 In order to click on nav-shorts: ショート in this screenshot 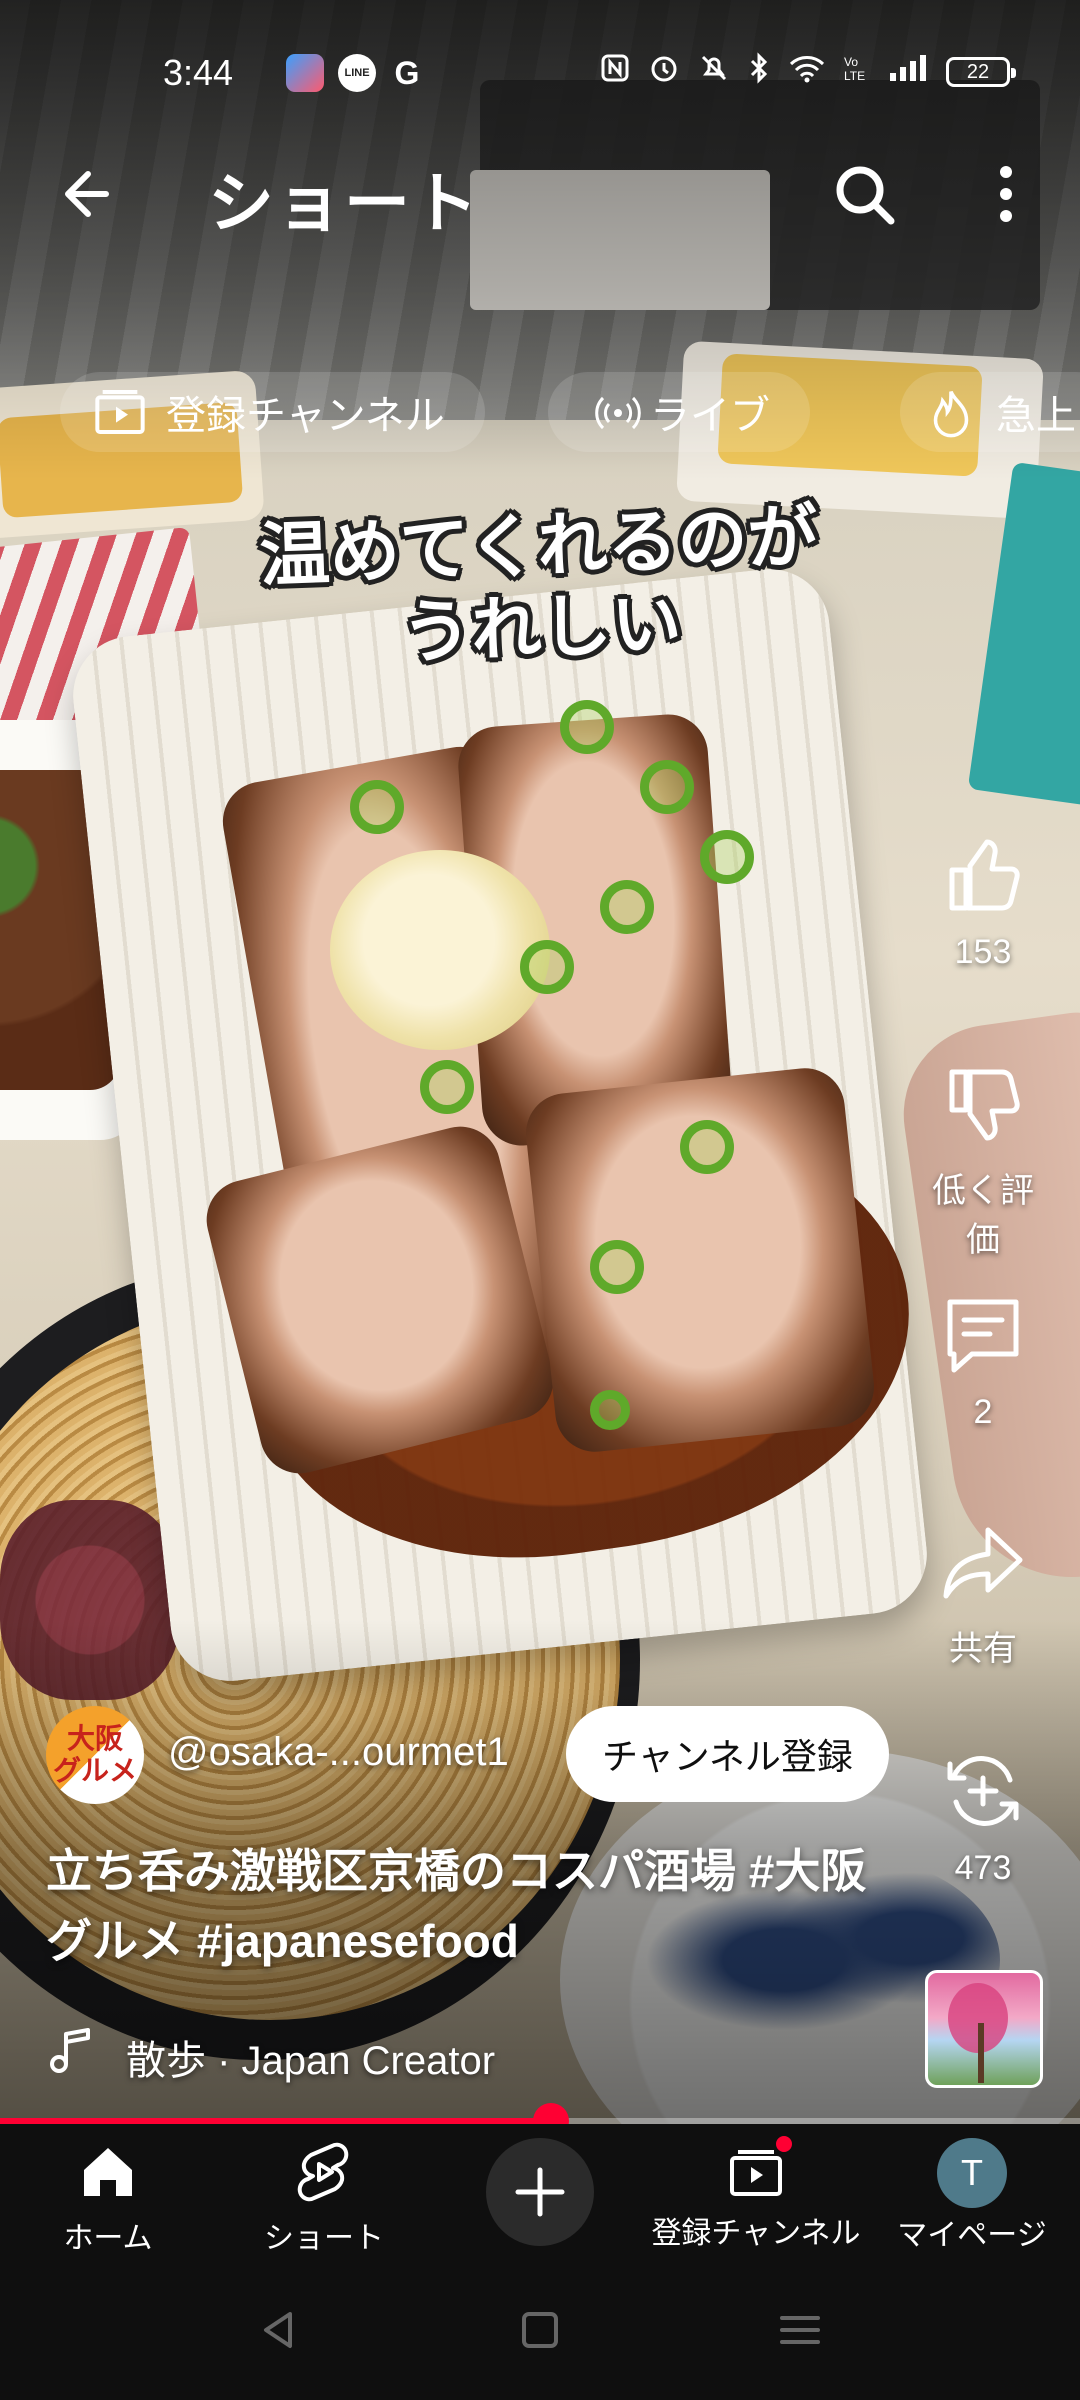, I will do `click(324, 2191)`.